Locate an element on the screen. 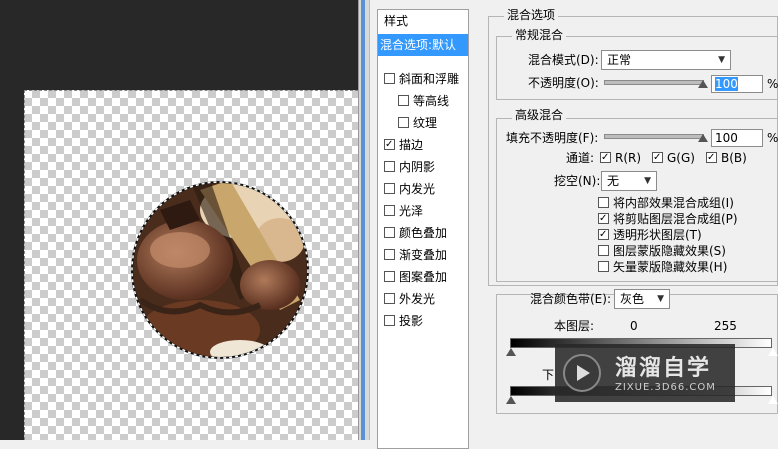 Image resolution: width=778 pixels, height=449 pixels. blend-mode-label: 混合模式(D): is located at coordinates (563, 60).